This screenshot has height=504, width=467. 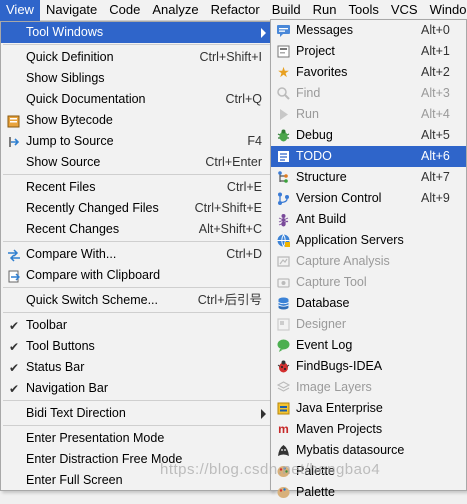 I want to click on menu-tools: Tools, so click(x=364, y=10).